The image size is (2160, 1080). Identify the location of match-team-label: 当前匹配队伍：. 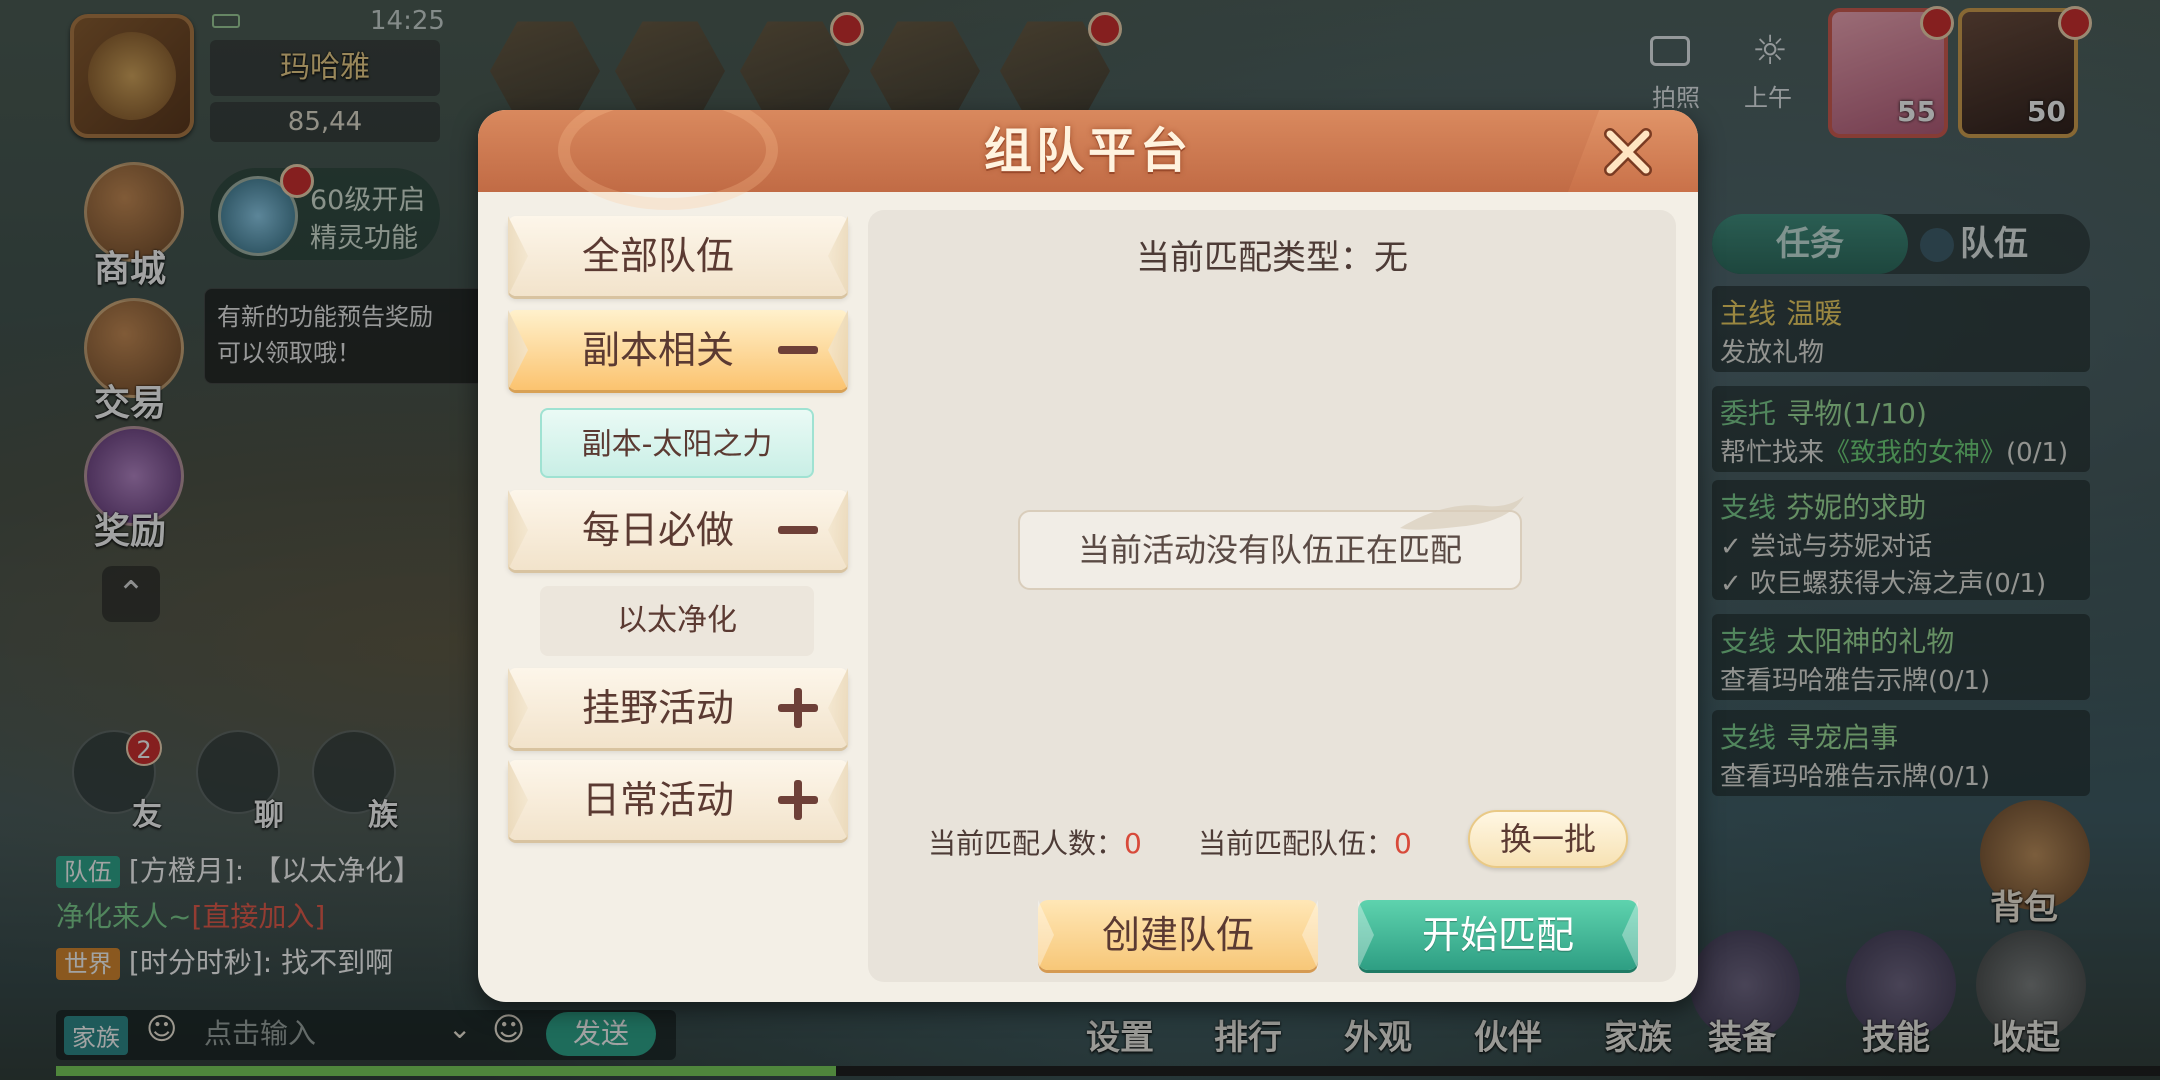
(1296, 843).